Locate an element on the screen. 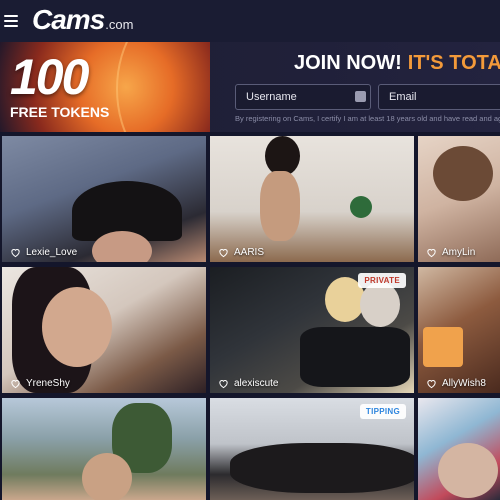 The width and height of the screenshot is (500, 500). model-name-label: Lexie_Love is located at coordinates (43, 252).